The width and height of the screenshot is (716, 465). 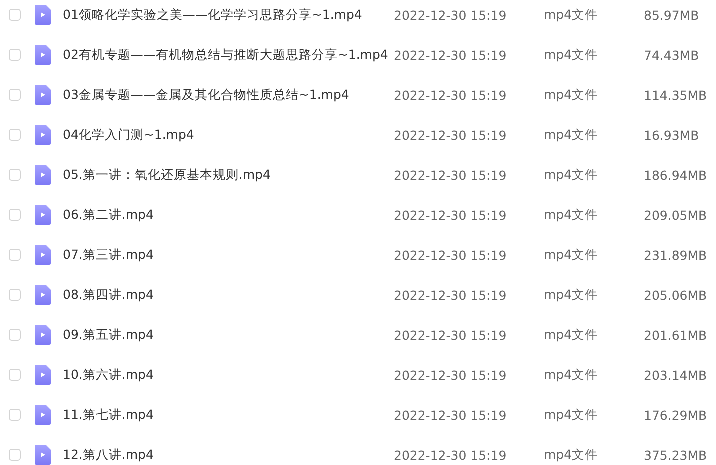 What do you see at coordinates (228, 295) in the screenshot?
I see `file-name: 08.第四讲.mp4` at bounding box center [228, 295].